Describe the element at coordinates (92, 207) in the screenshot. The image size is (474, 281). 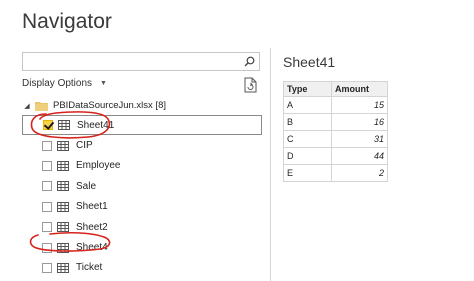
I see `tree-item-label: Sheet1` at that location.